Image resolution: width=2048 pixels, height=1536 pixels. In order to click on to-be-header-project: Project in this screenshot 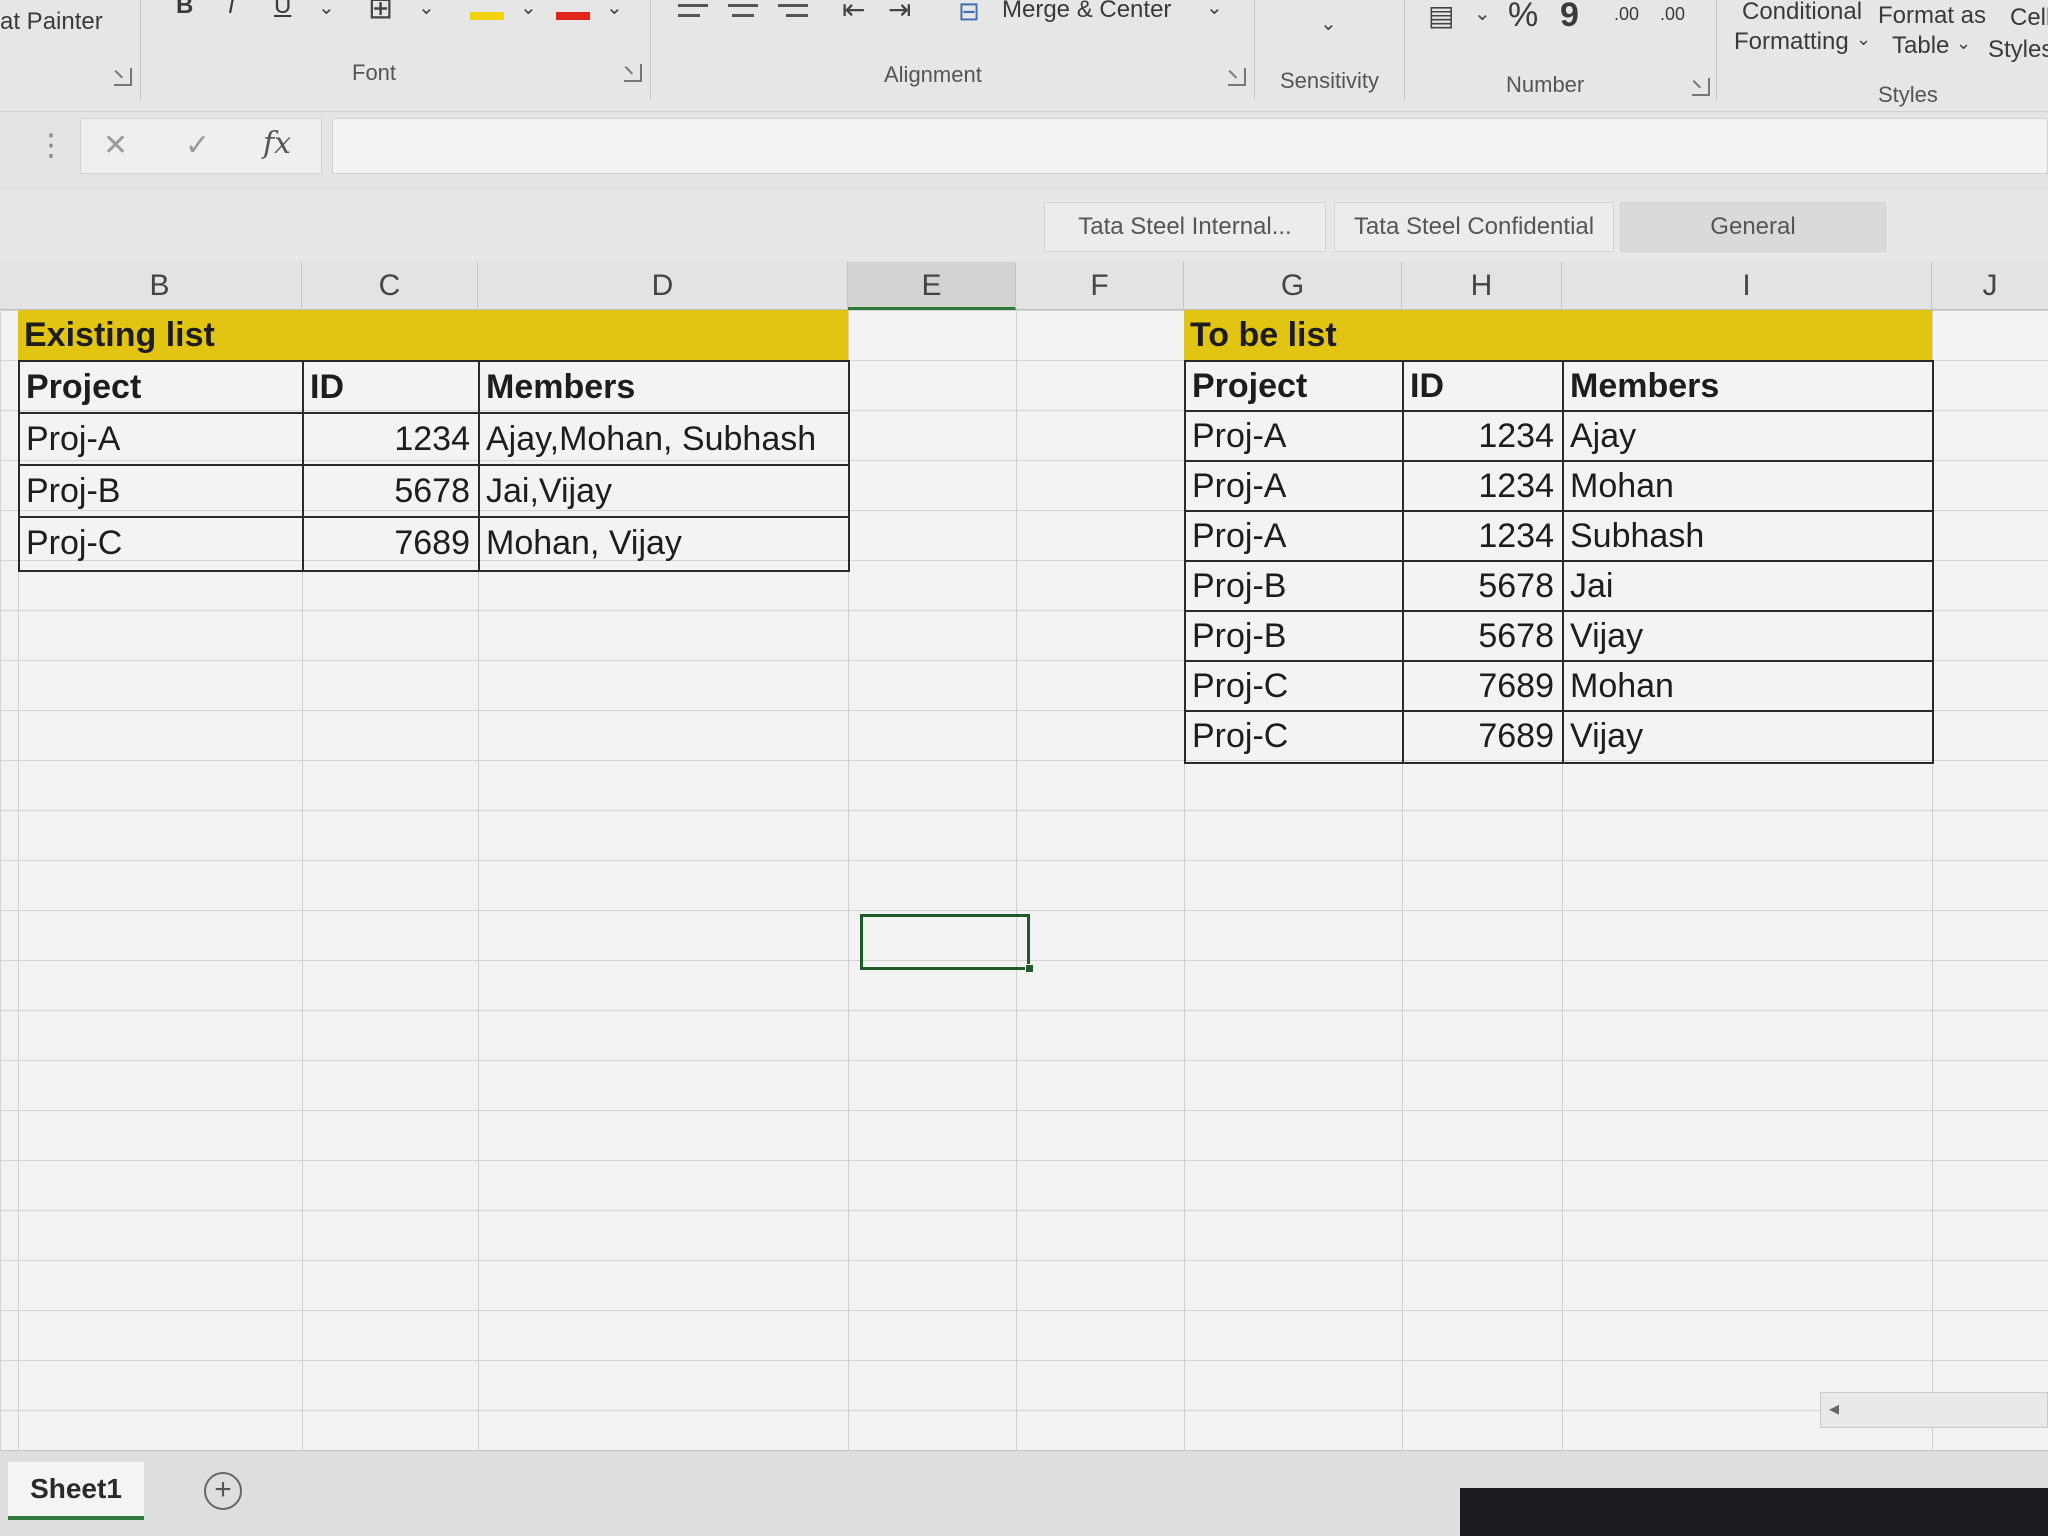, I will do `click(1293, 386)`.